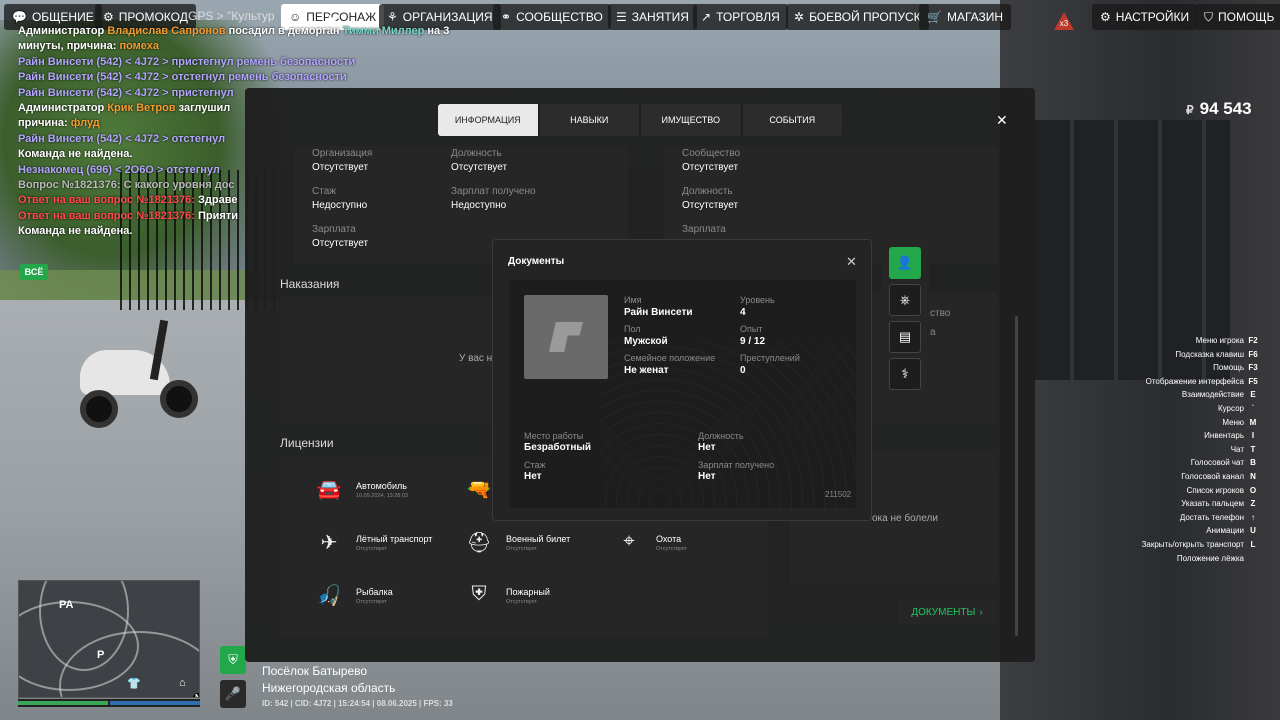  What do you see at coordinates (1210, 558) in the screenshot?
I see `key-hint-label: Положение лёжка` at bounding box center [1210, 558].